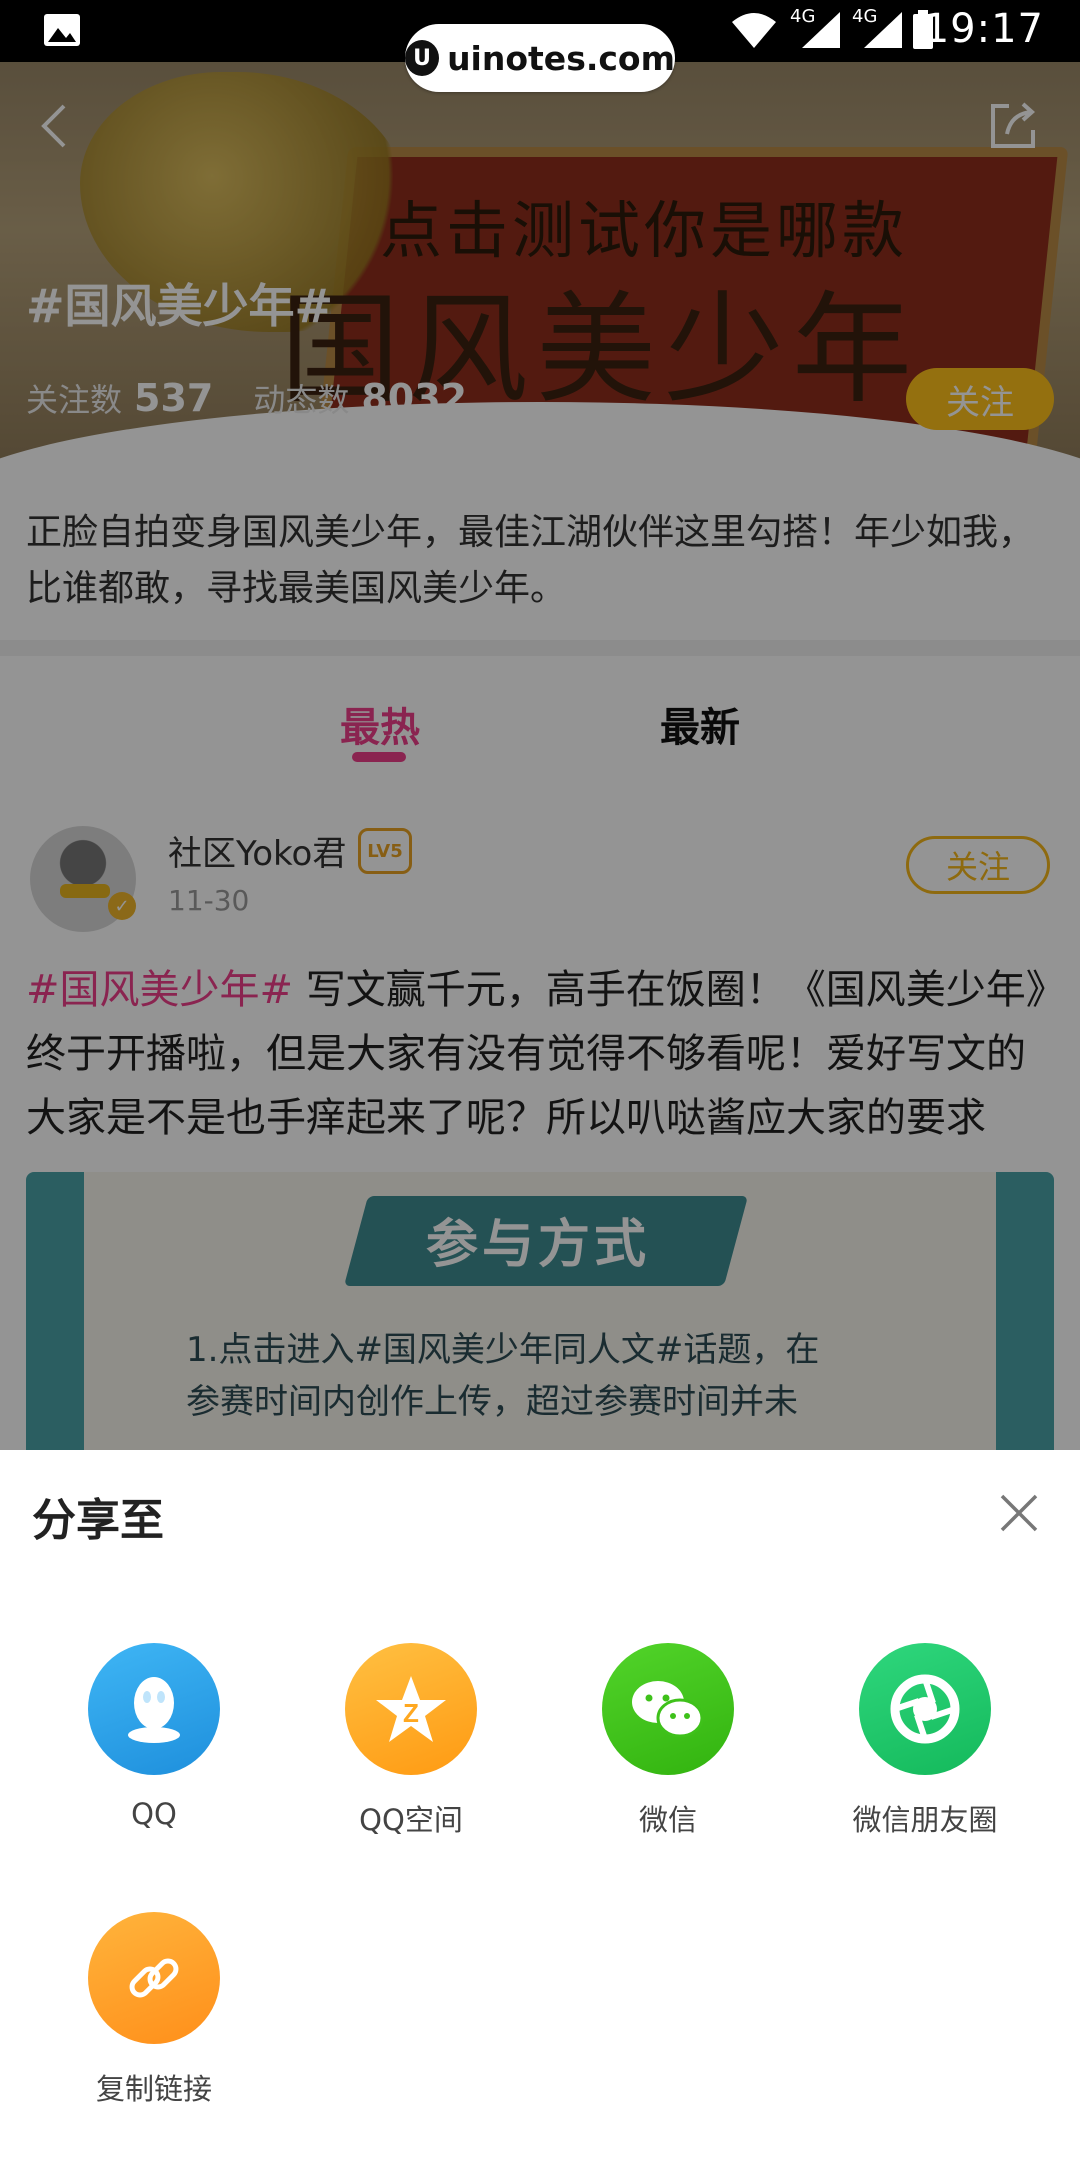  Describe the element at coordinates (1019, 1513) in the screenshot. I see `close-icon` at that location.